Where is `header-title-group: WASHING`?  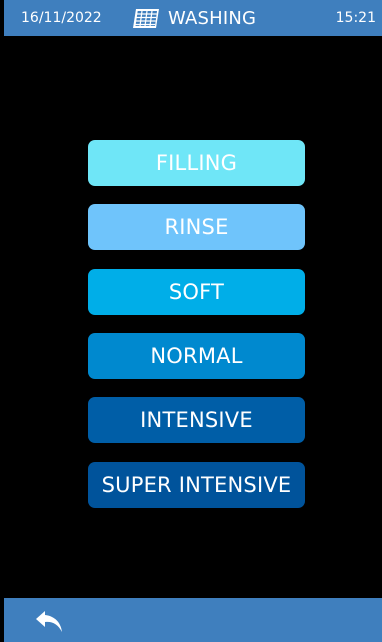
header-title-group: WASHING is located at coordinates (194, 18).